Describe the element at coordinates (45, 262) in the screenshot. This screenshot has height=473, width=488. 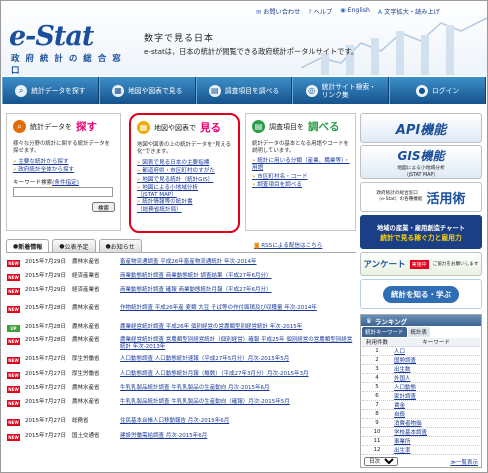
I see `news-date: 2015年7月29日` at that location.